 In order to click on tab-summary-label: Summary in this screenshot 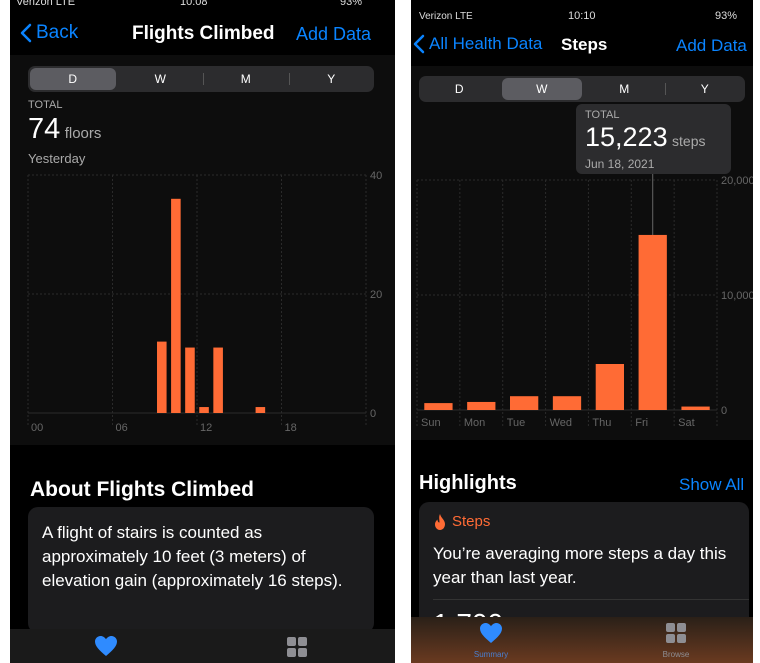, I will do `click(491, 654)`.